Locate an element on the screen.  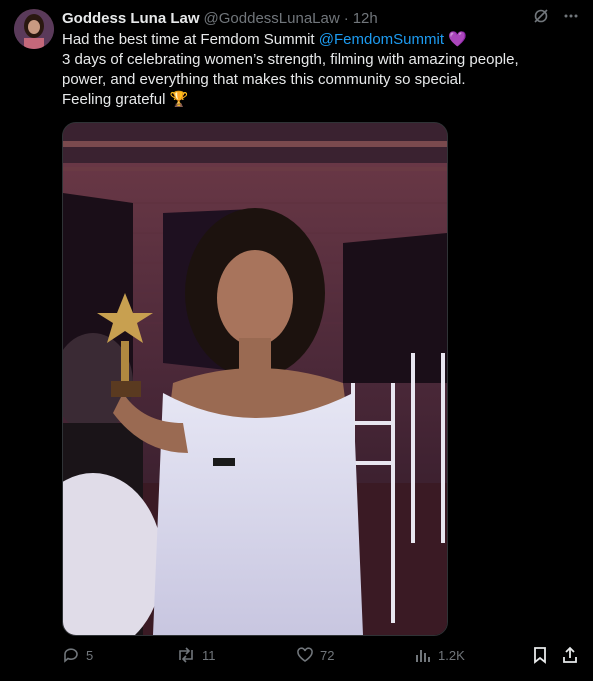
reply-button: 5 is located at coordinates (77, 655).